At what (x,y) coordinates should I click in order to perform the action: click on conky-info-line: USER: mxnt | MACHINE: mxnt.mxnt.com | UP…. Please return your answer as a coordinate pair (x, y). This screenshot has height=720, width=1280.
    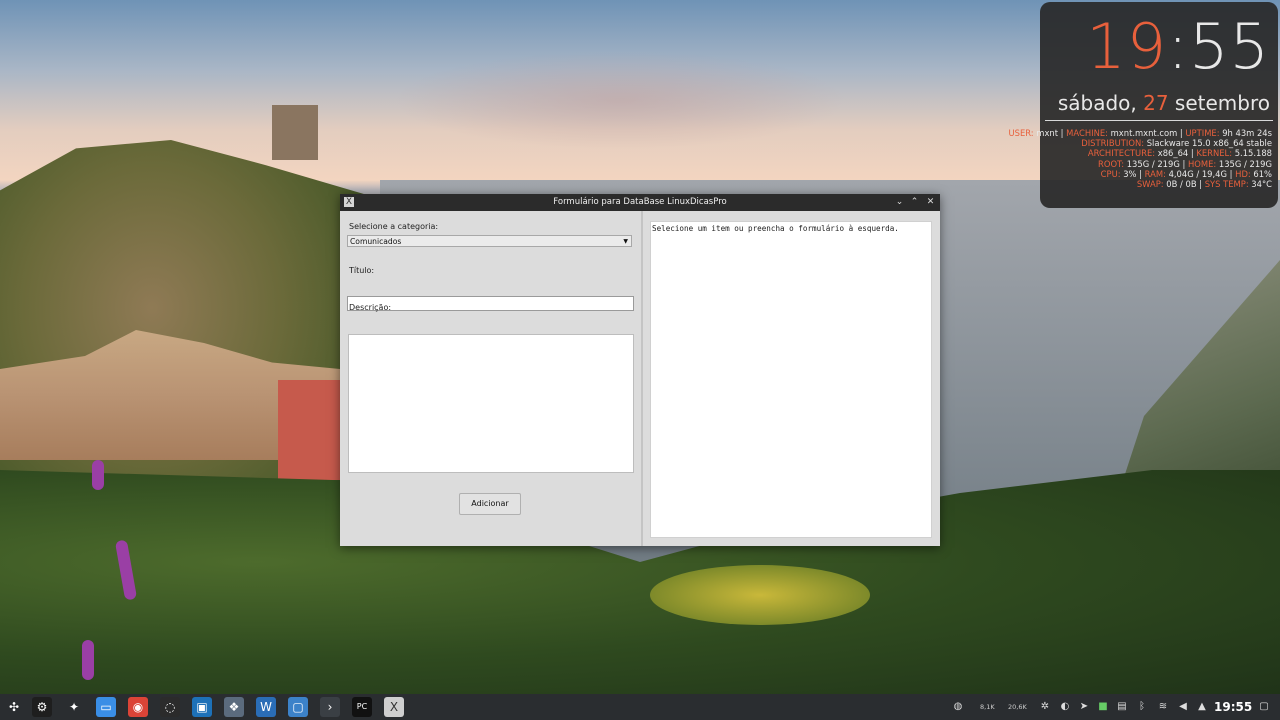
    Looking at the image, I should click on (1141, 133).